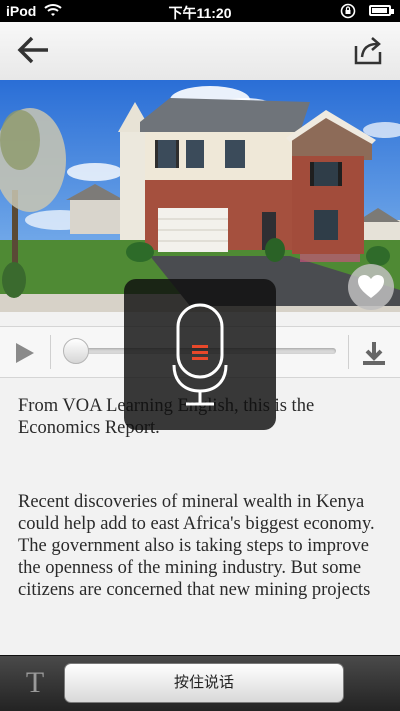 This screenshot has height=711, width=400. What do you see at coordinates (348, 12) in the screenshot?
I see `rotation-lock-icon` at bounding box center [348, 12].